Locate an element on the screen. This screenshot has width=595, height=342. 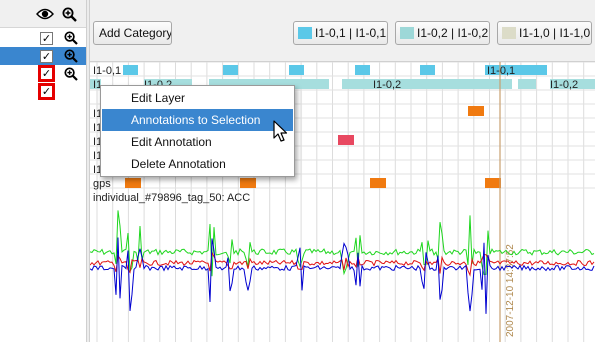
track-label: I1-0,1 is located at coordinates (107, 71).